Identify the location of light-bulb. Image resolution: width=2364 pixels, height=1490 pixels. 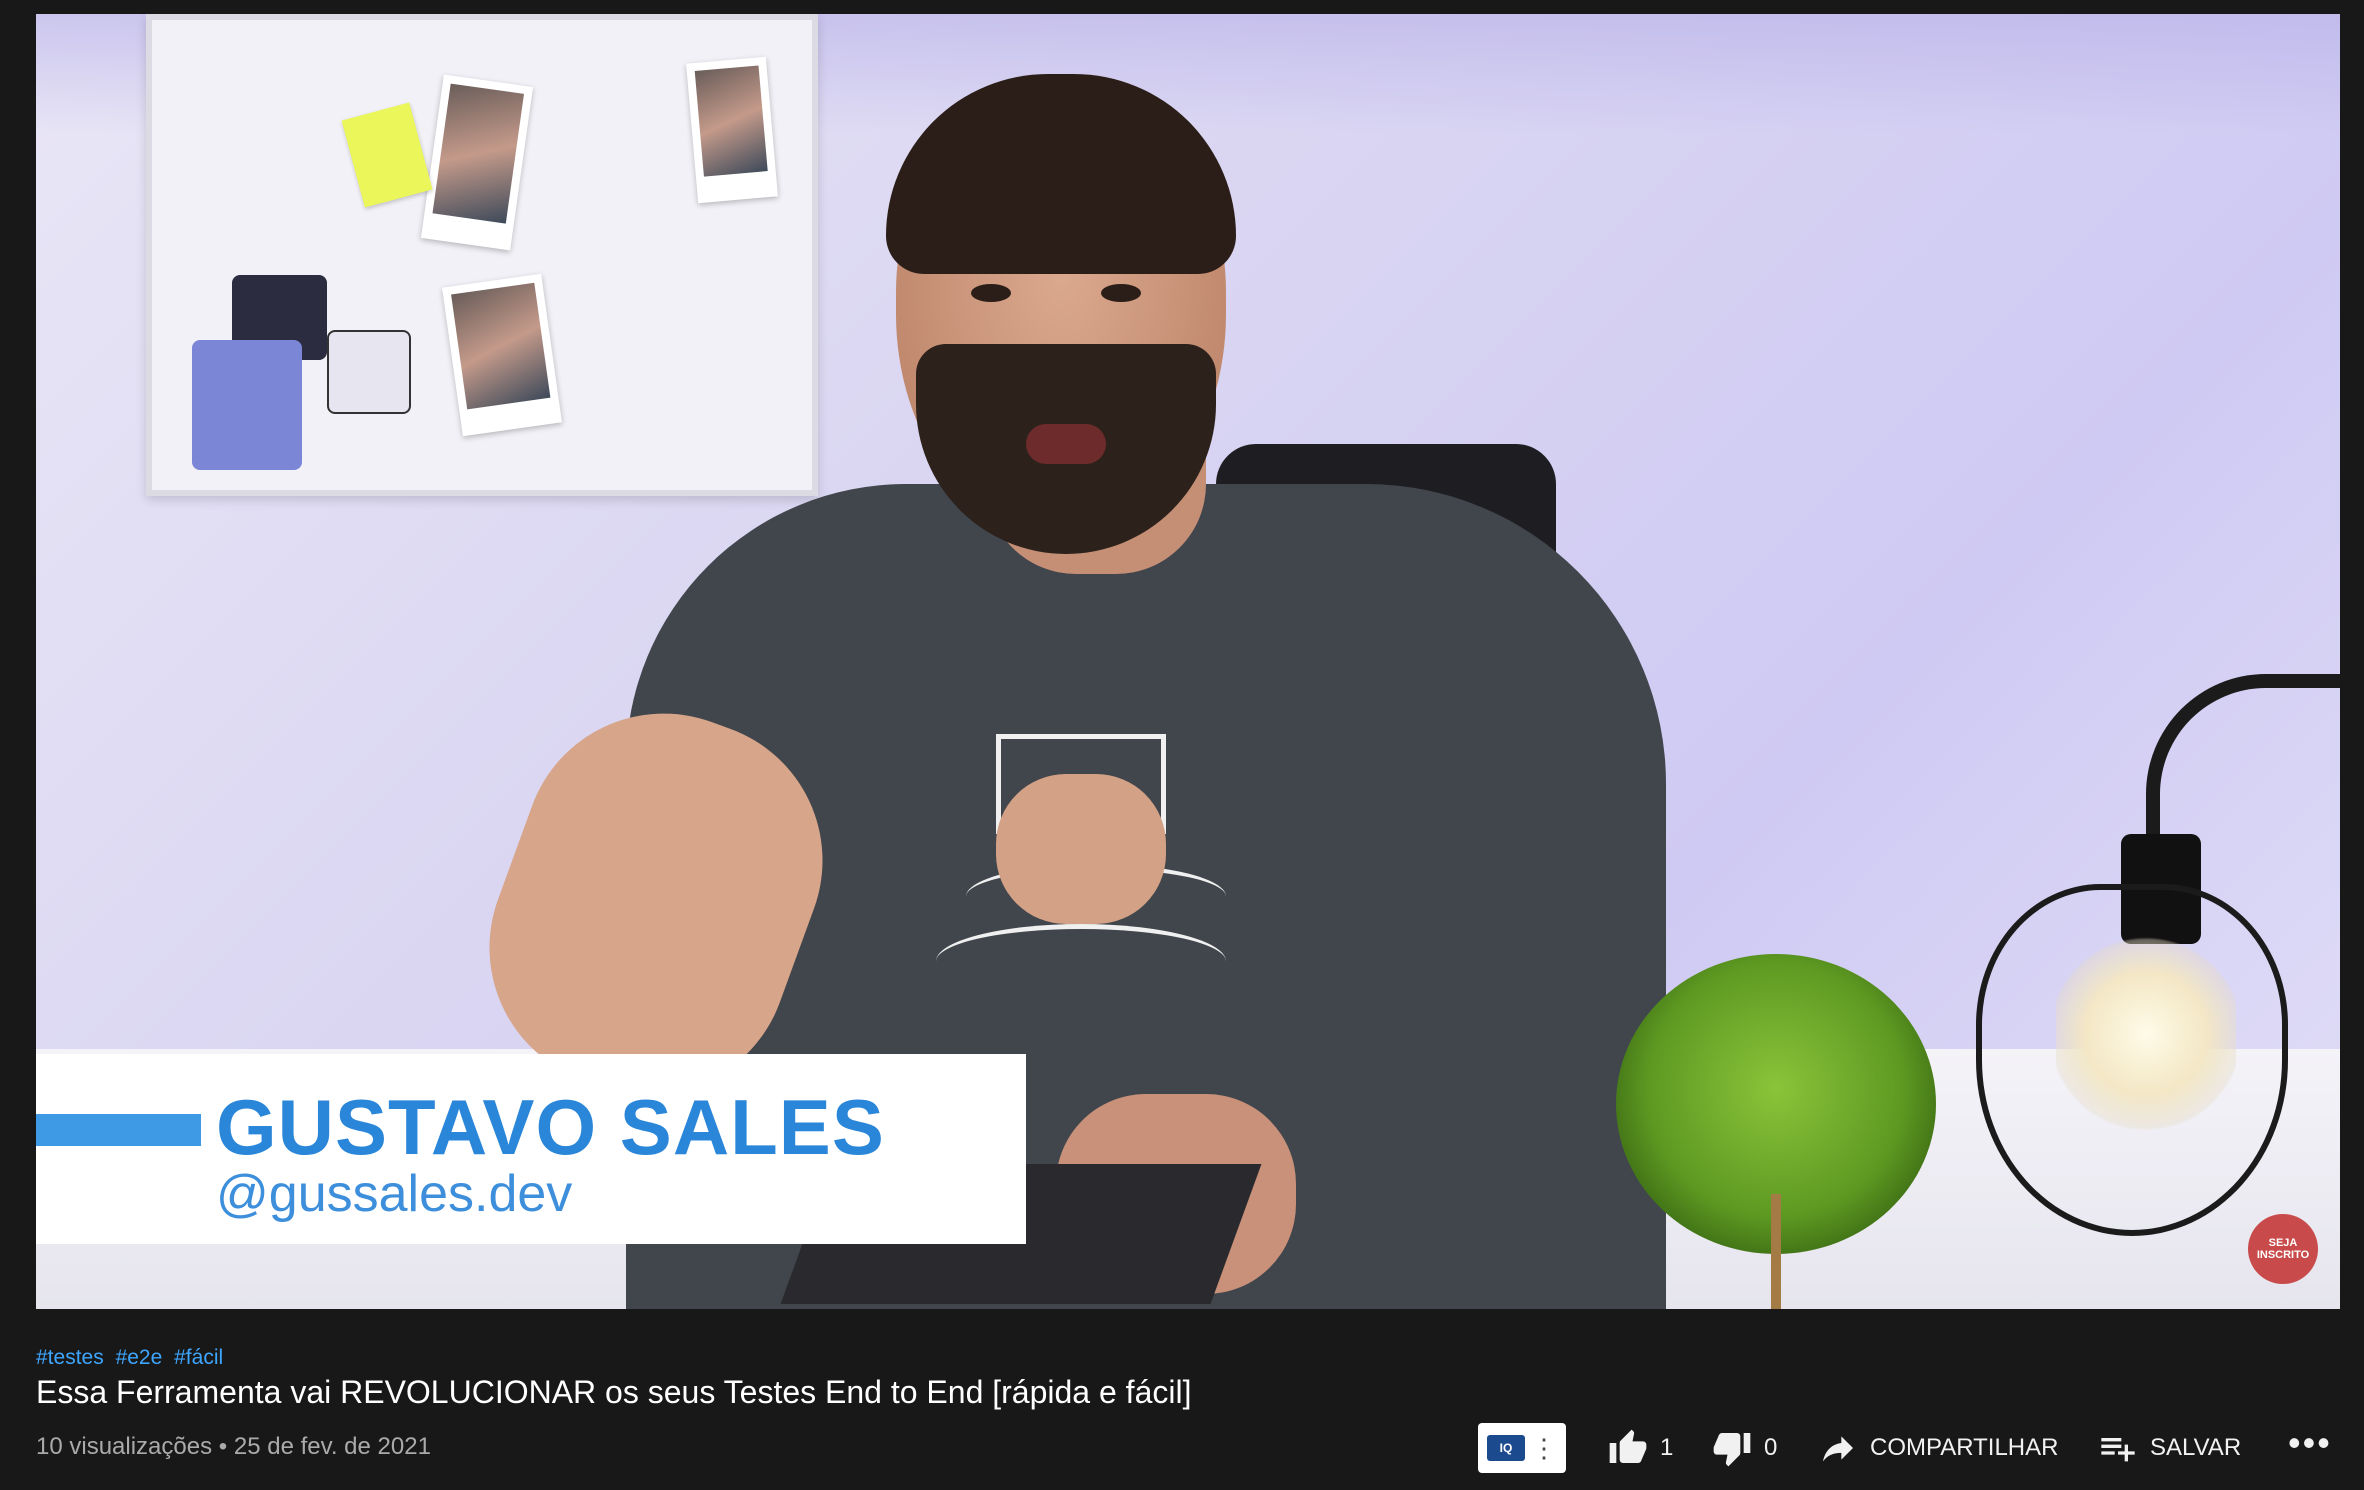
(2146, 1034).